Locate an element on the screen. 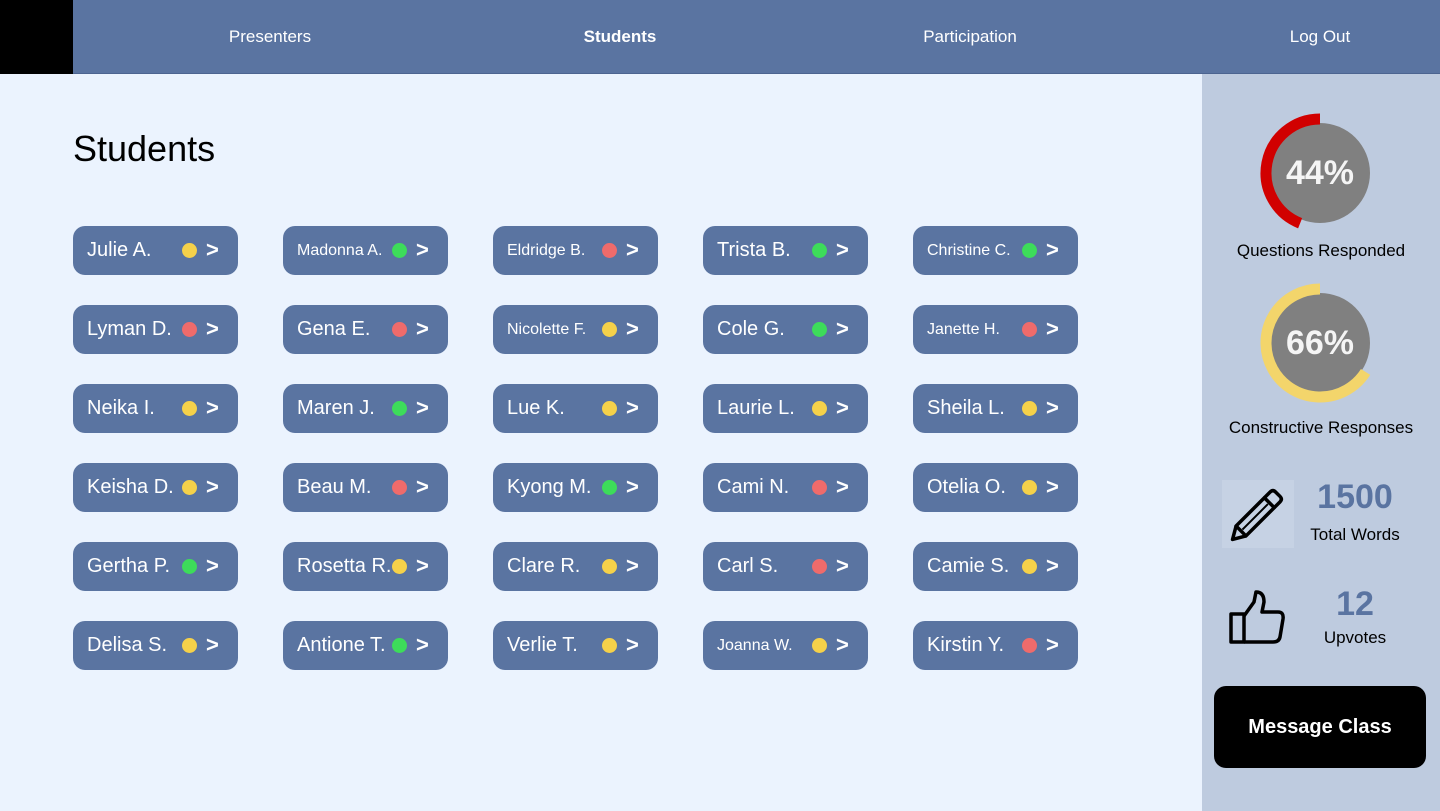  student-card: Camie S. > is located at coordinates (995, 566).